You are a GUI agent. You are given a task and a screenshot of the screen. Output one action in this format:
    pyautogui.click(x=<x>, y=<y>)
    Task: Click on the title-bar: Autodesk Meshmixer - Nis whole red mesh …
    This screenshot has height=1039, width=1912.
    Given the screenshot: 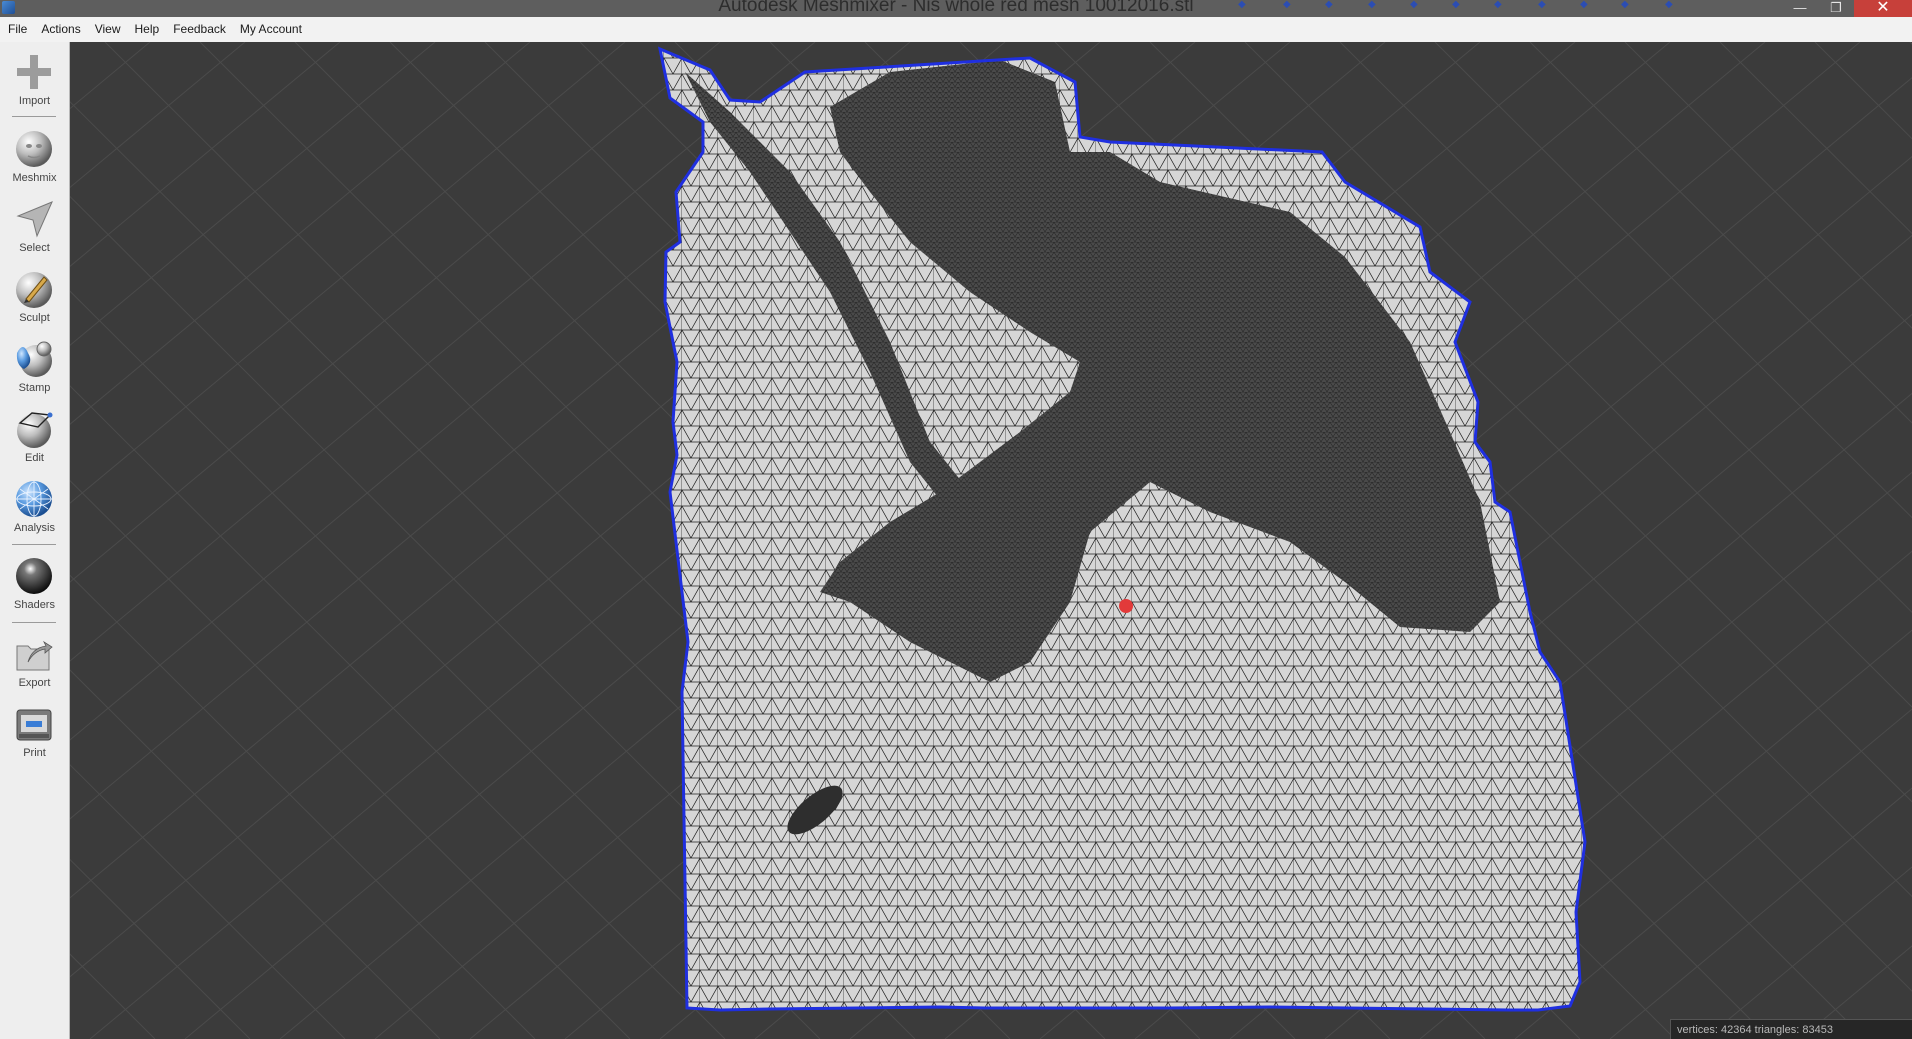 What is the action you would take?
    pyautogui.click(x=956, y=8)
    